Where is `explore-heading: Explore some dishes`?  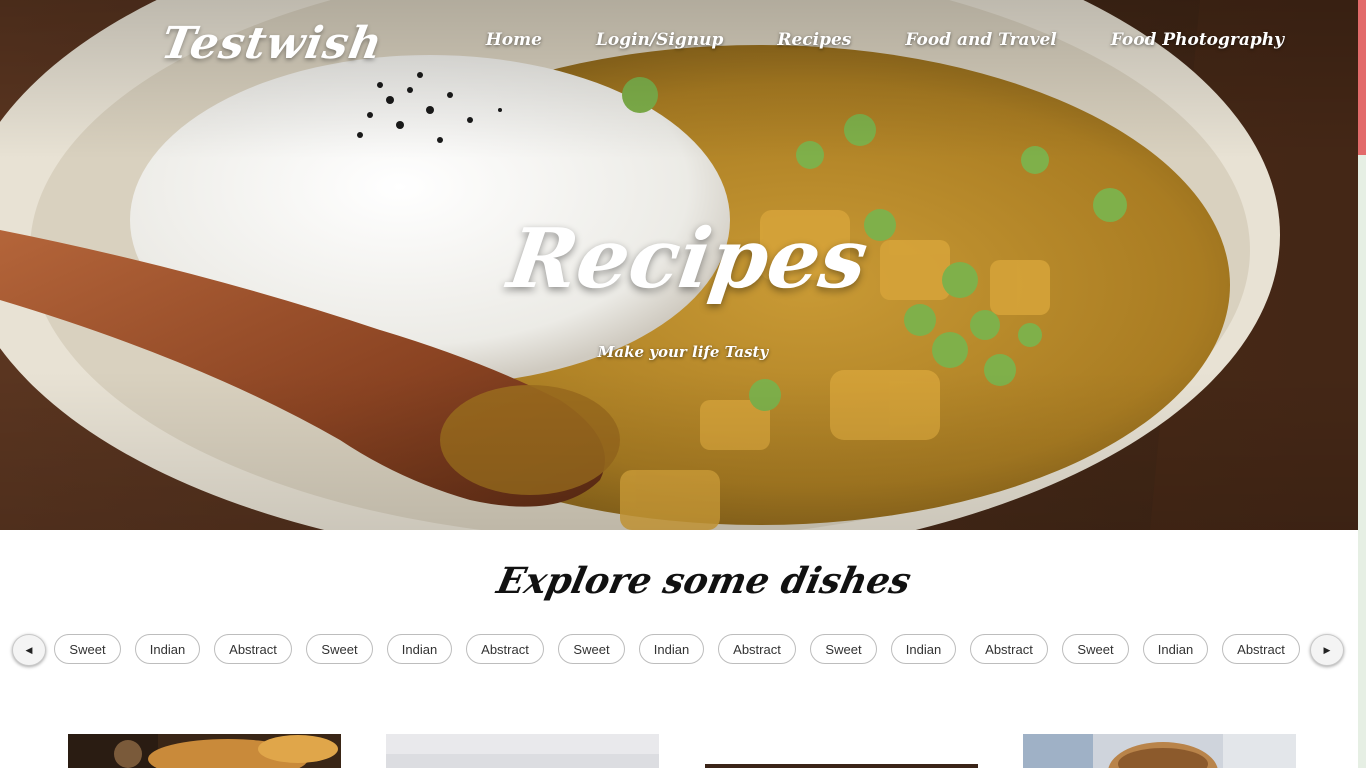 explore-heading: Explore some dishes is located at coordinates (704, 581).